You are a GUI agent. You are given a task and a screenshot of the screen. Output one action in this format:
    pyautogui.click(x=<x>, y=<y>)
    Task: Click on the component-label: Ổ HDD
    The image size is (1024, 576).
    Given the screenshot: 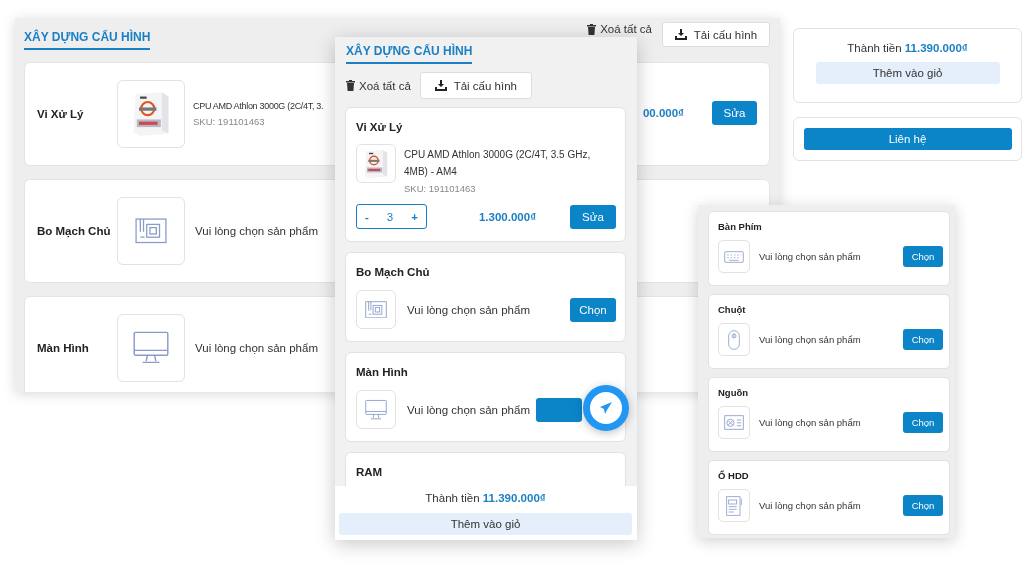 What is the action you would take?
    pyautogui.click(x=734, y=475)
    